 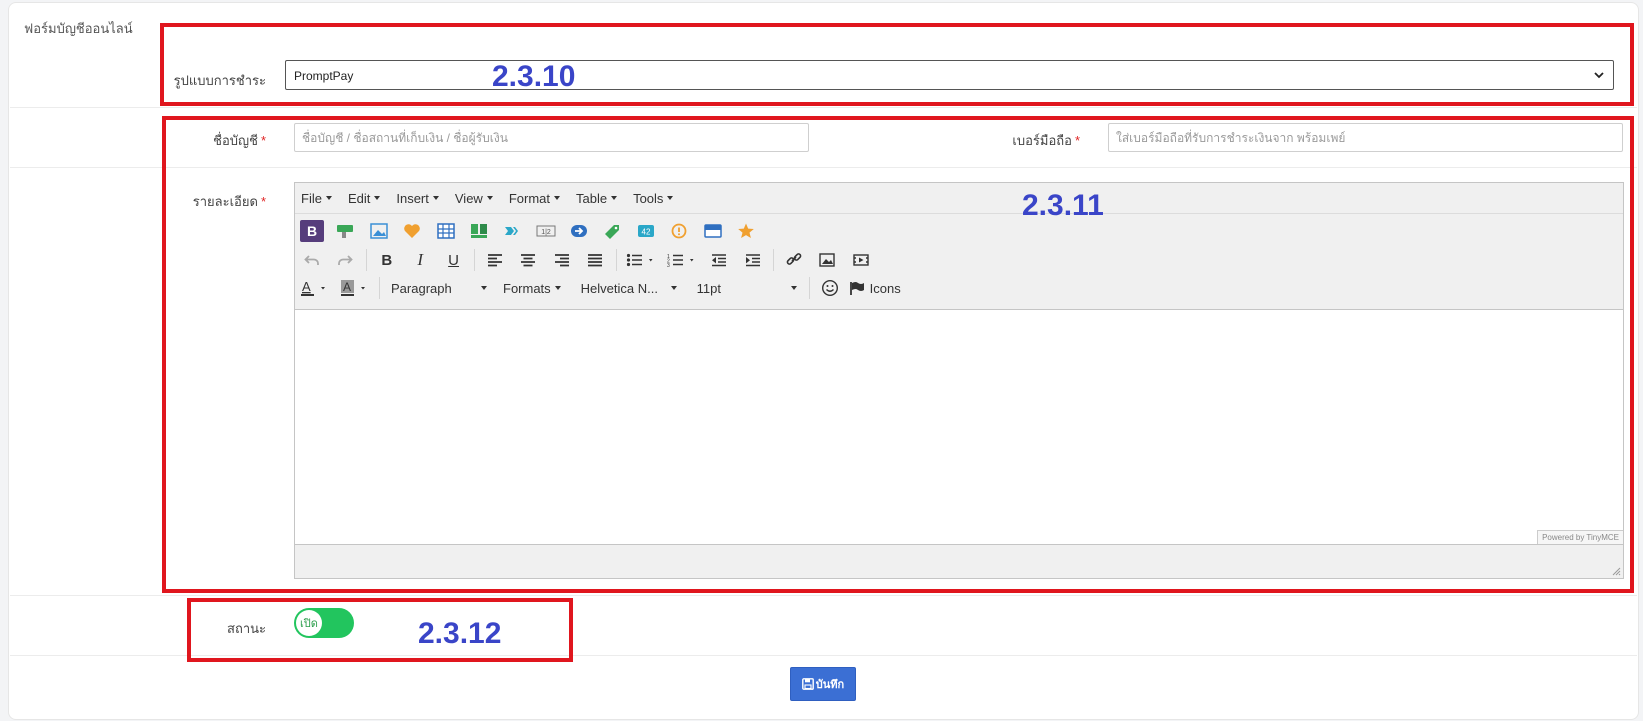 What do you see at coordinates (1063, 205) in the screenshot?
I see `annotation-label-2-3-11: 2.3.11` at bounding box center [1063, 205].